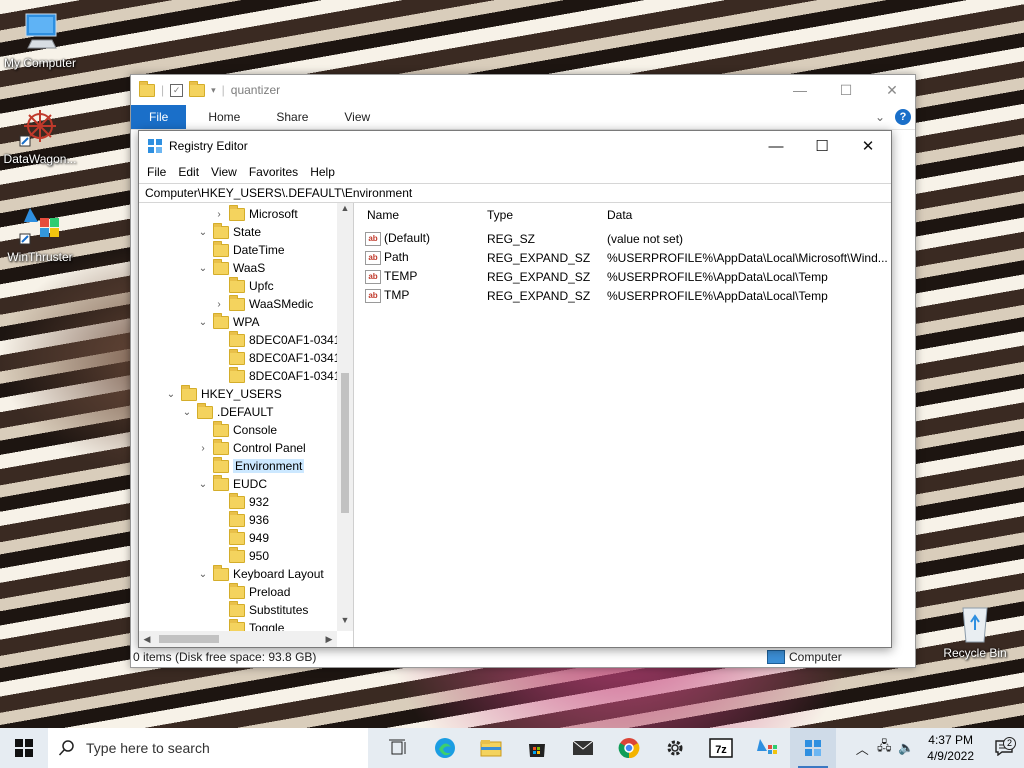 Image resolution: width=1024 pixels, height=768 pixels. What do you see at coordinates (260, 573) in the screenshot?
I see `tree-node: ⌄ Keyboard Layout` at bounding box center [260, 573].